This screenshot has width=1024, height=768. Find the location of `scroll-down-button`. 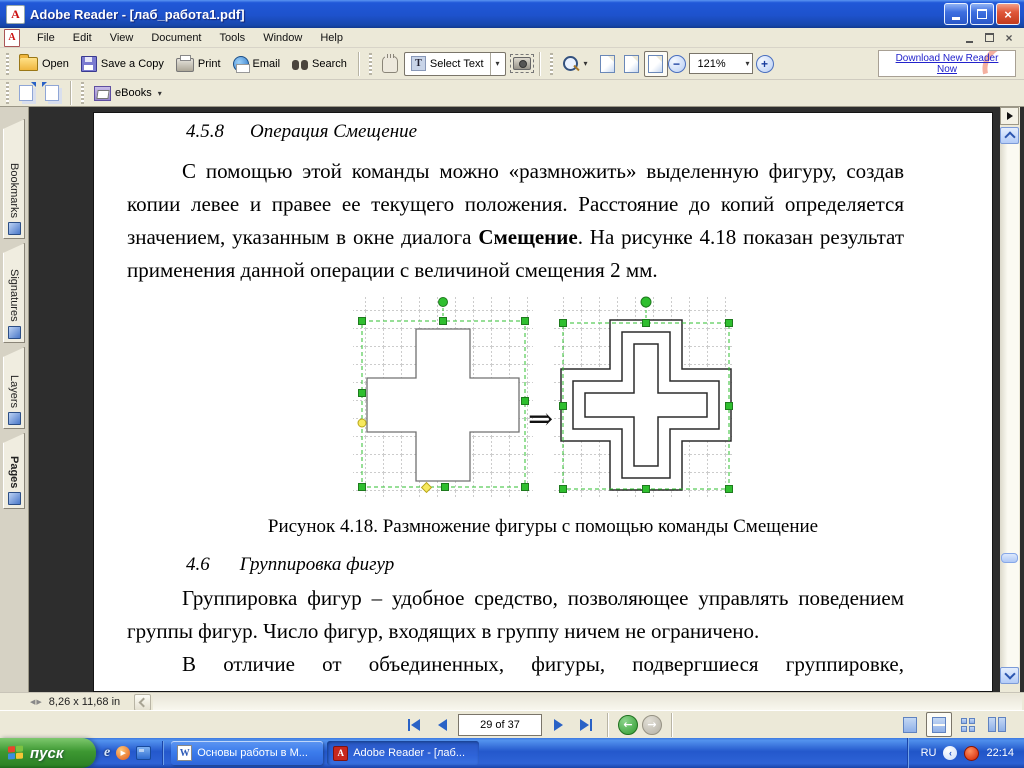

scroll-down-button is located at coordinates (1009, 675).